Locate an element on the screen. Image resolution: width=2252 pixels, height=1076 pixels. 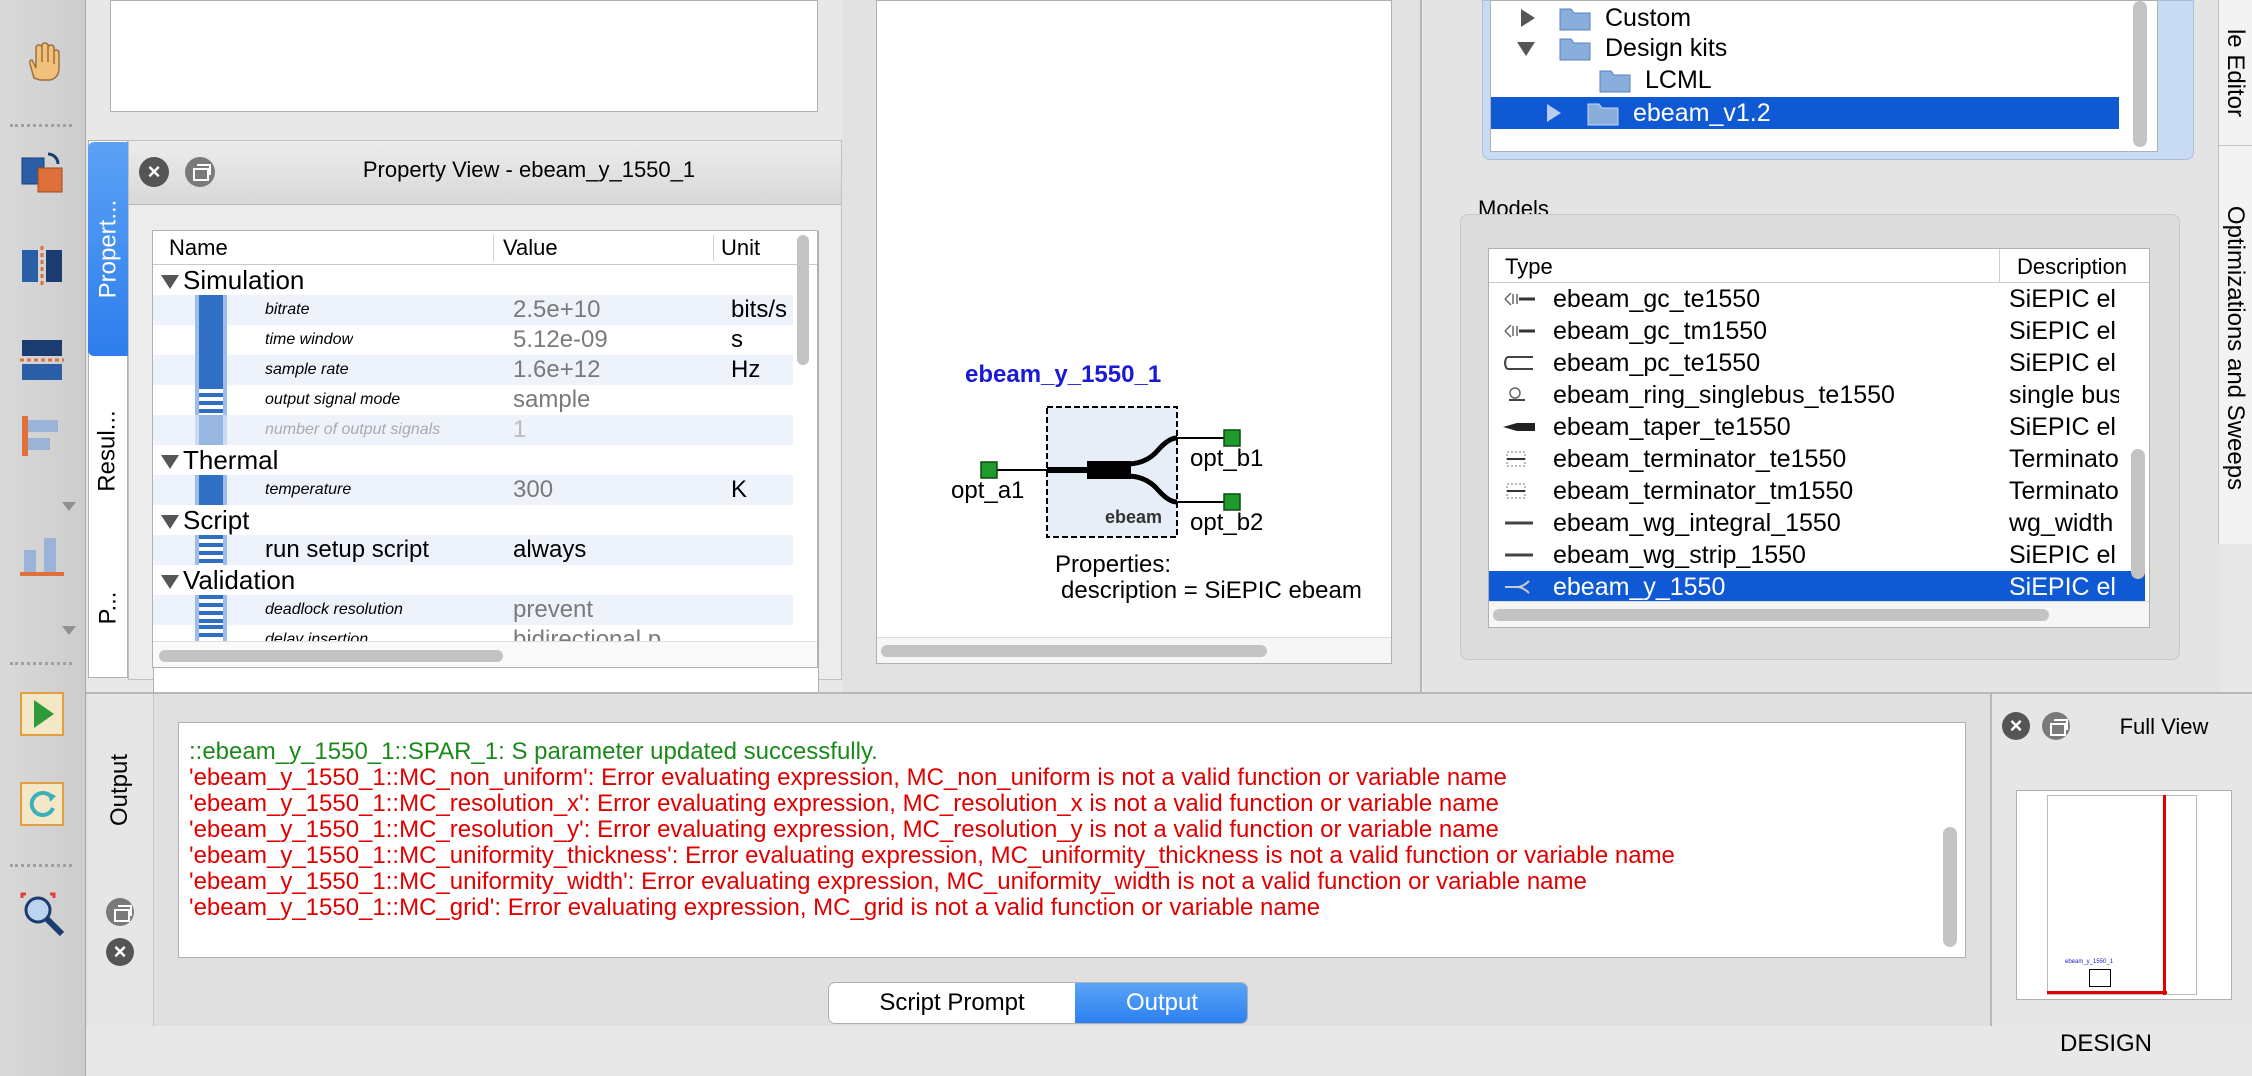
run-icon is located at coordinates (42, 714).